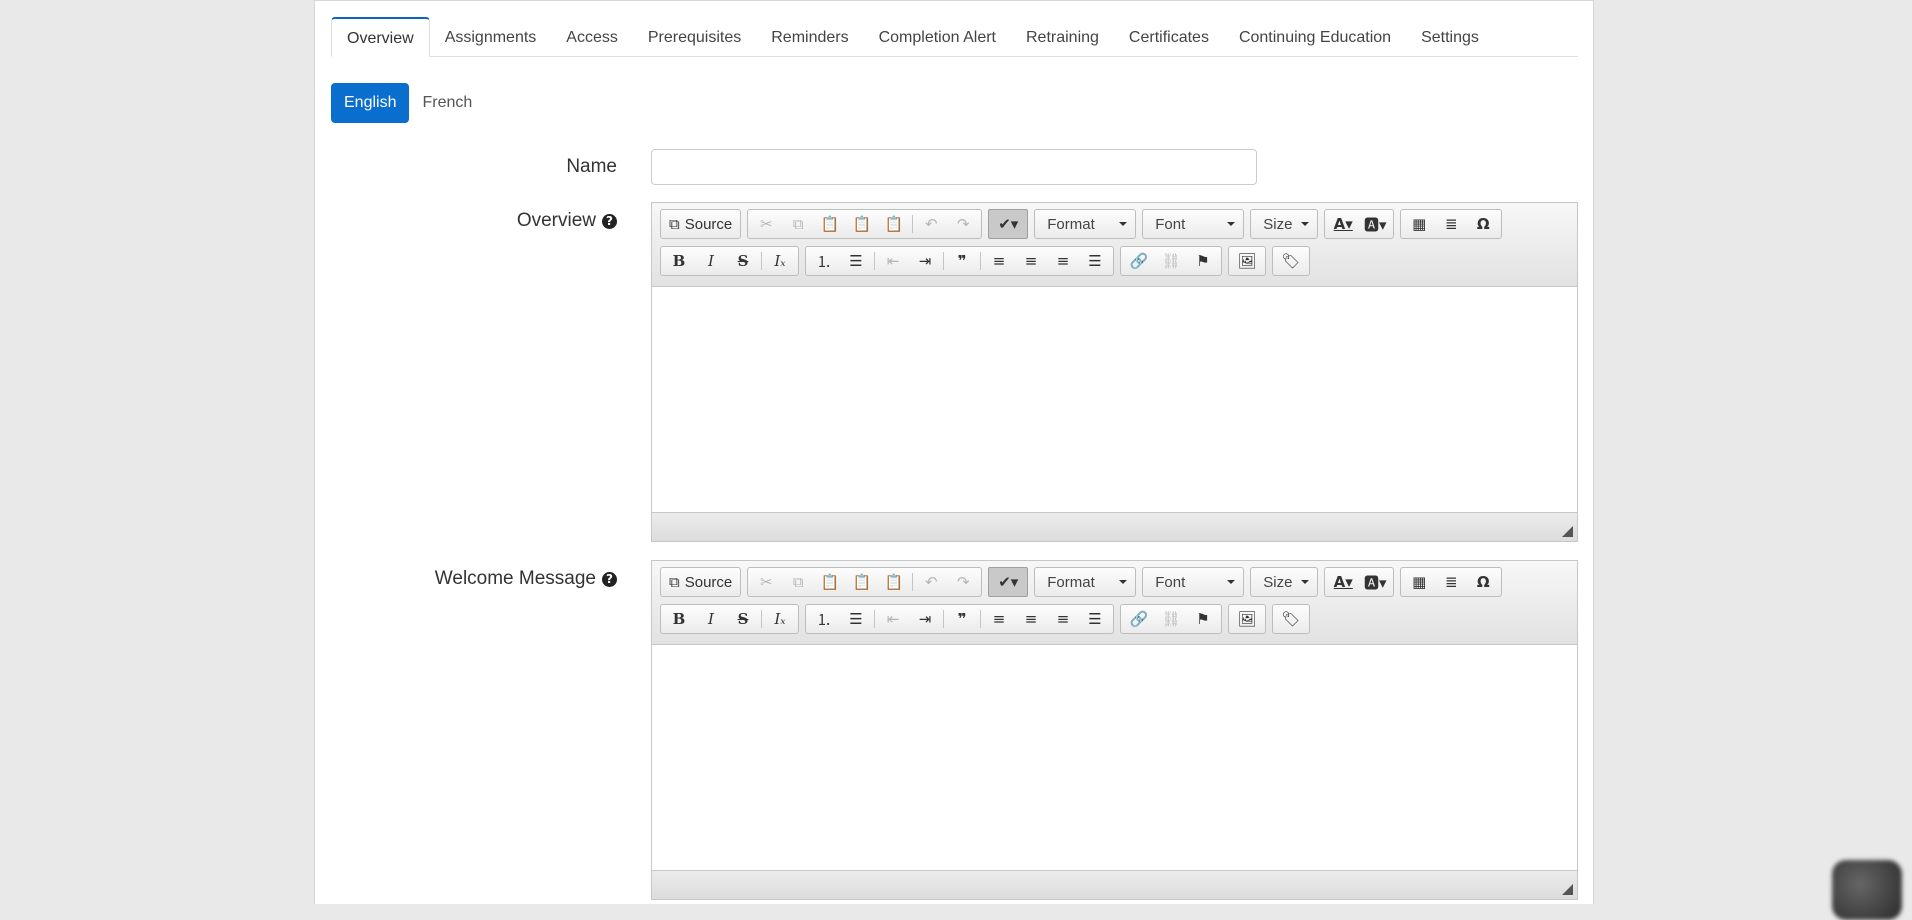  I want to click on floating-avatar, so click(1867, 890).